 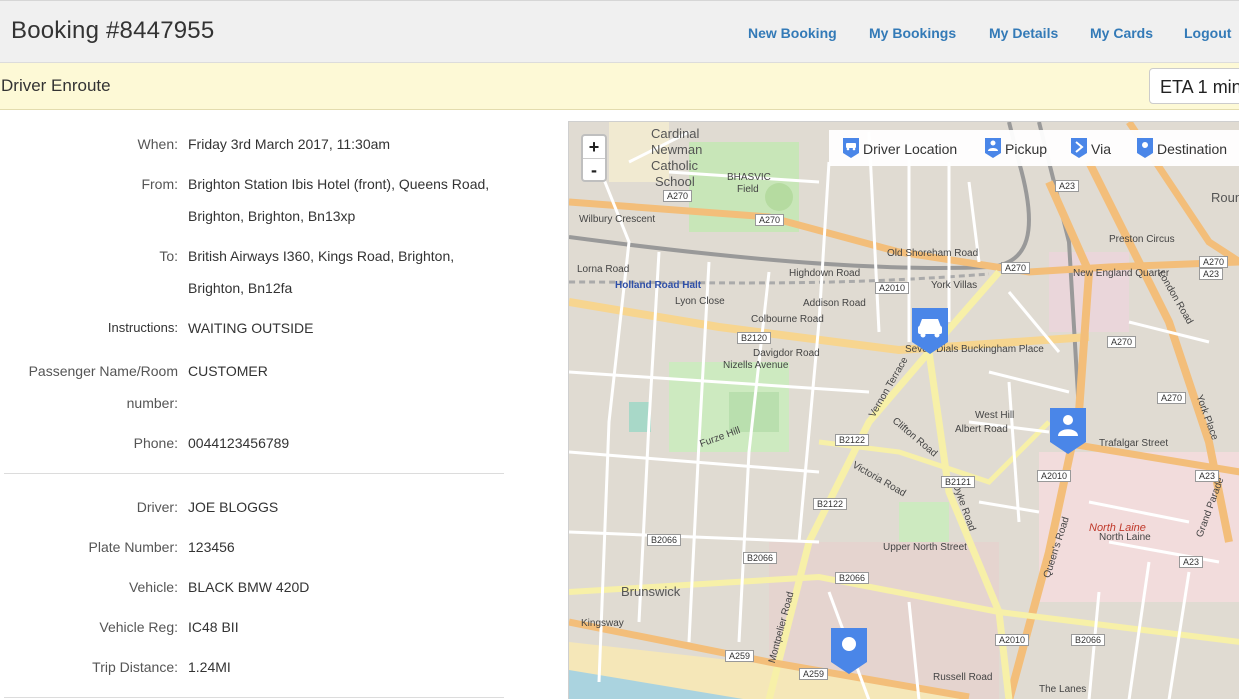 What do you see at coordinates (1192, 149) in the screenshot?
I see `legend-destination-label: Destination` at bounding box center [1192, 149].